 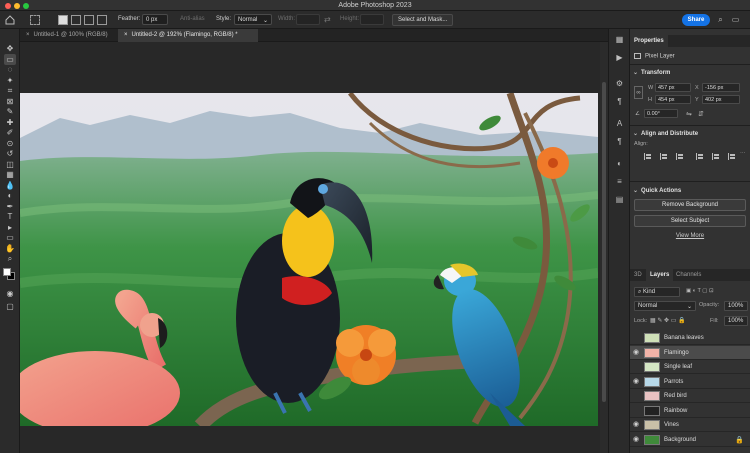 I want to click on marquee-icon: ▭, so click(x=10, y=59).